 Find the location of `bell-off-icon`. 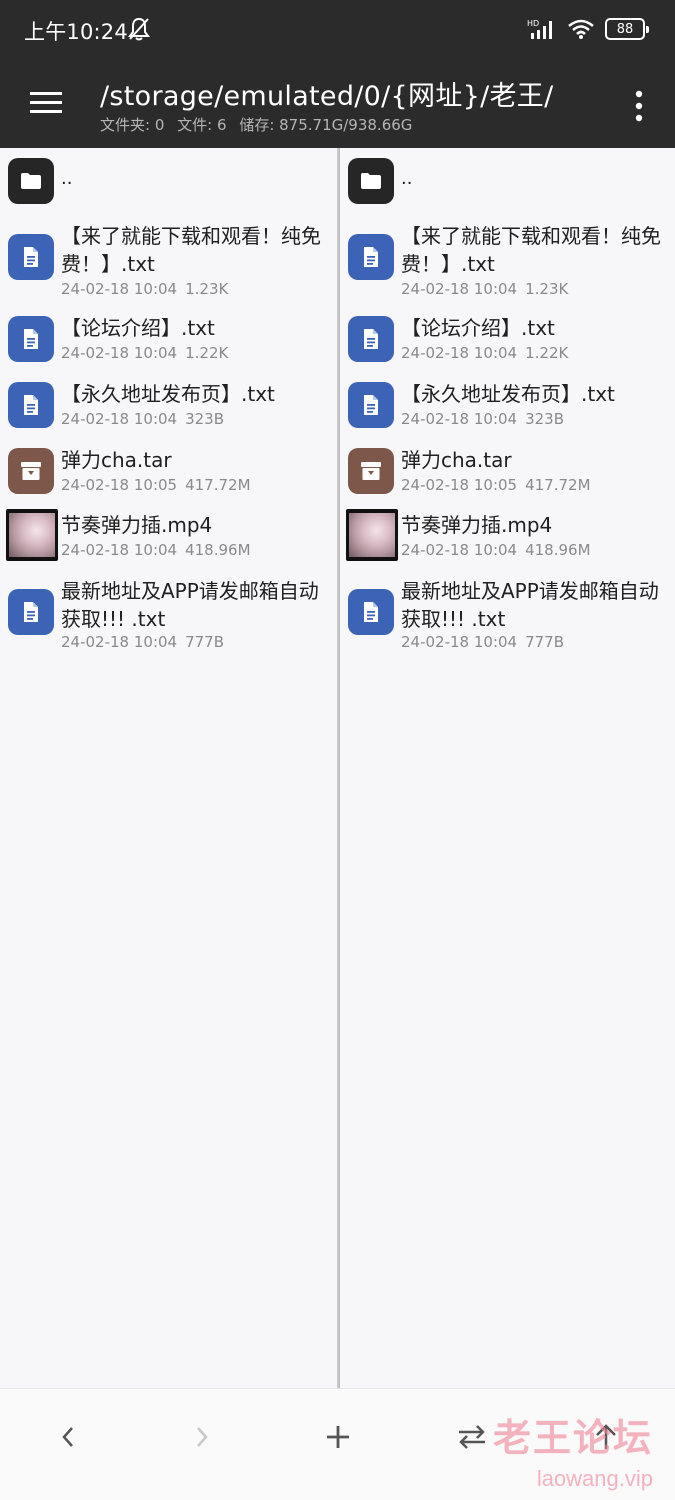

bell-off-icon is located at coordinates (139, 29).